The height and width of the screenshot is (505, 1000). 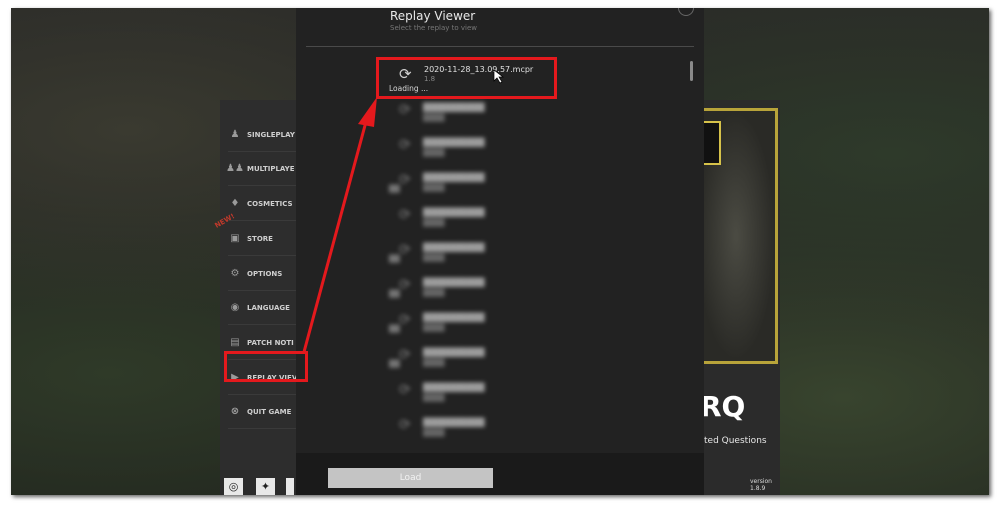 I want to click on annotation-arrow, so click(x=403, y=211).